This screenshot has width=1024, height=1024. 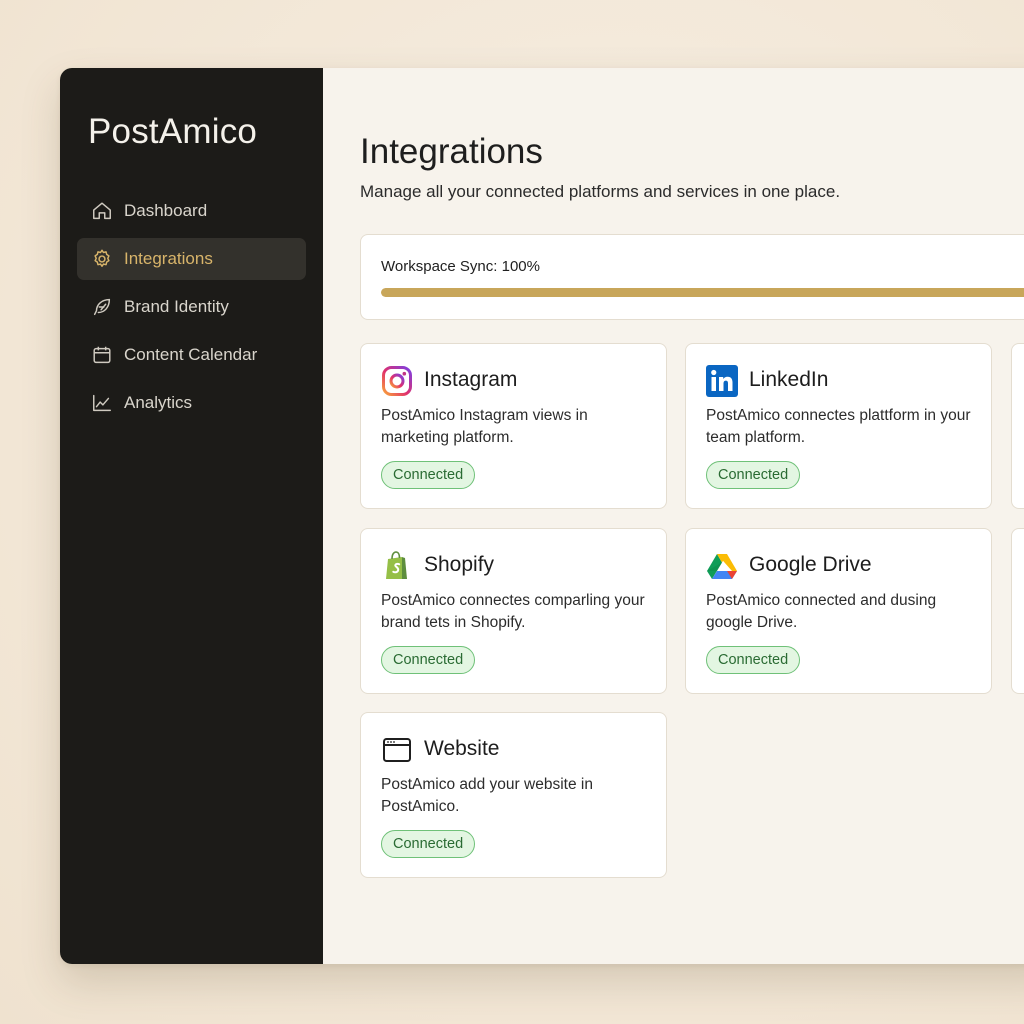 I want to click on sidebar-item-analytics: Analytics, so click(x=191, y=403).